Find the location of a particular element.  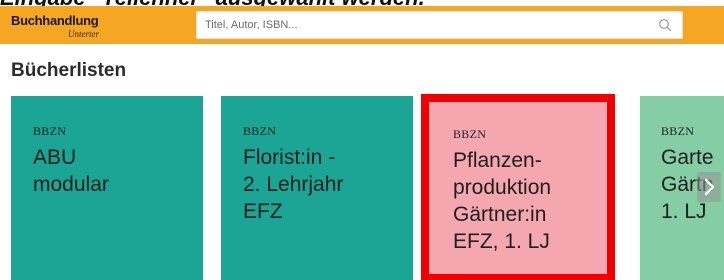

store-logo: Buchhandlung Unterter is located at coordinates (81, 25).